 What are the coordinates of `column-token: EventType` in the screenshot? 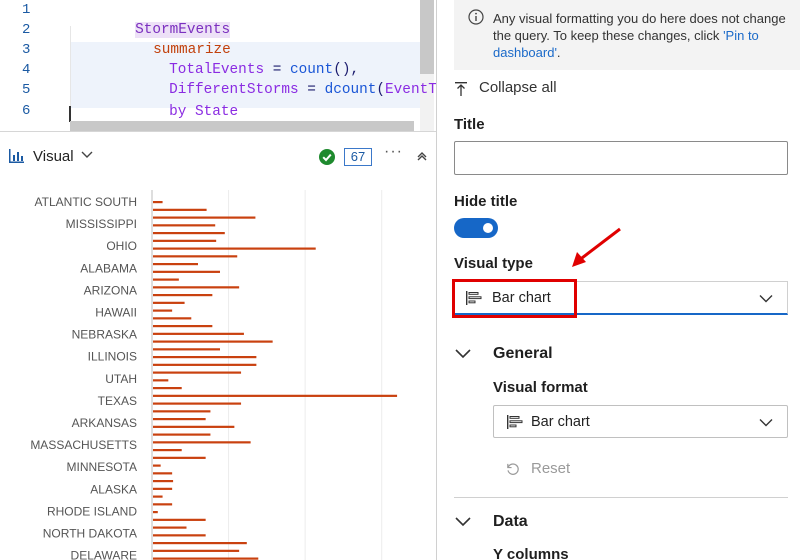 It's located at (410, 90).